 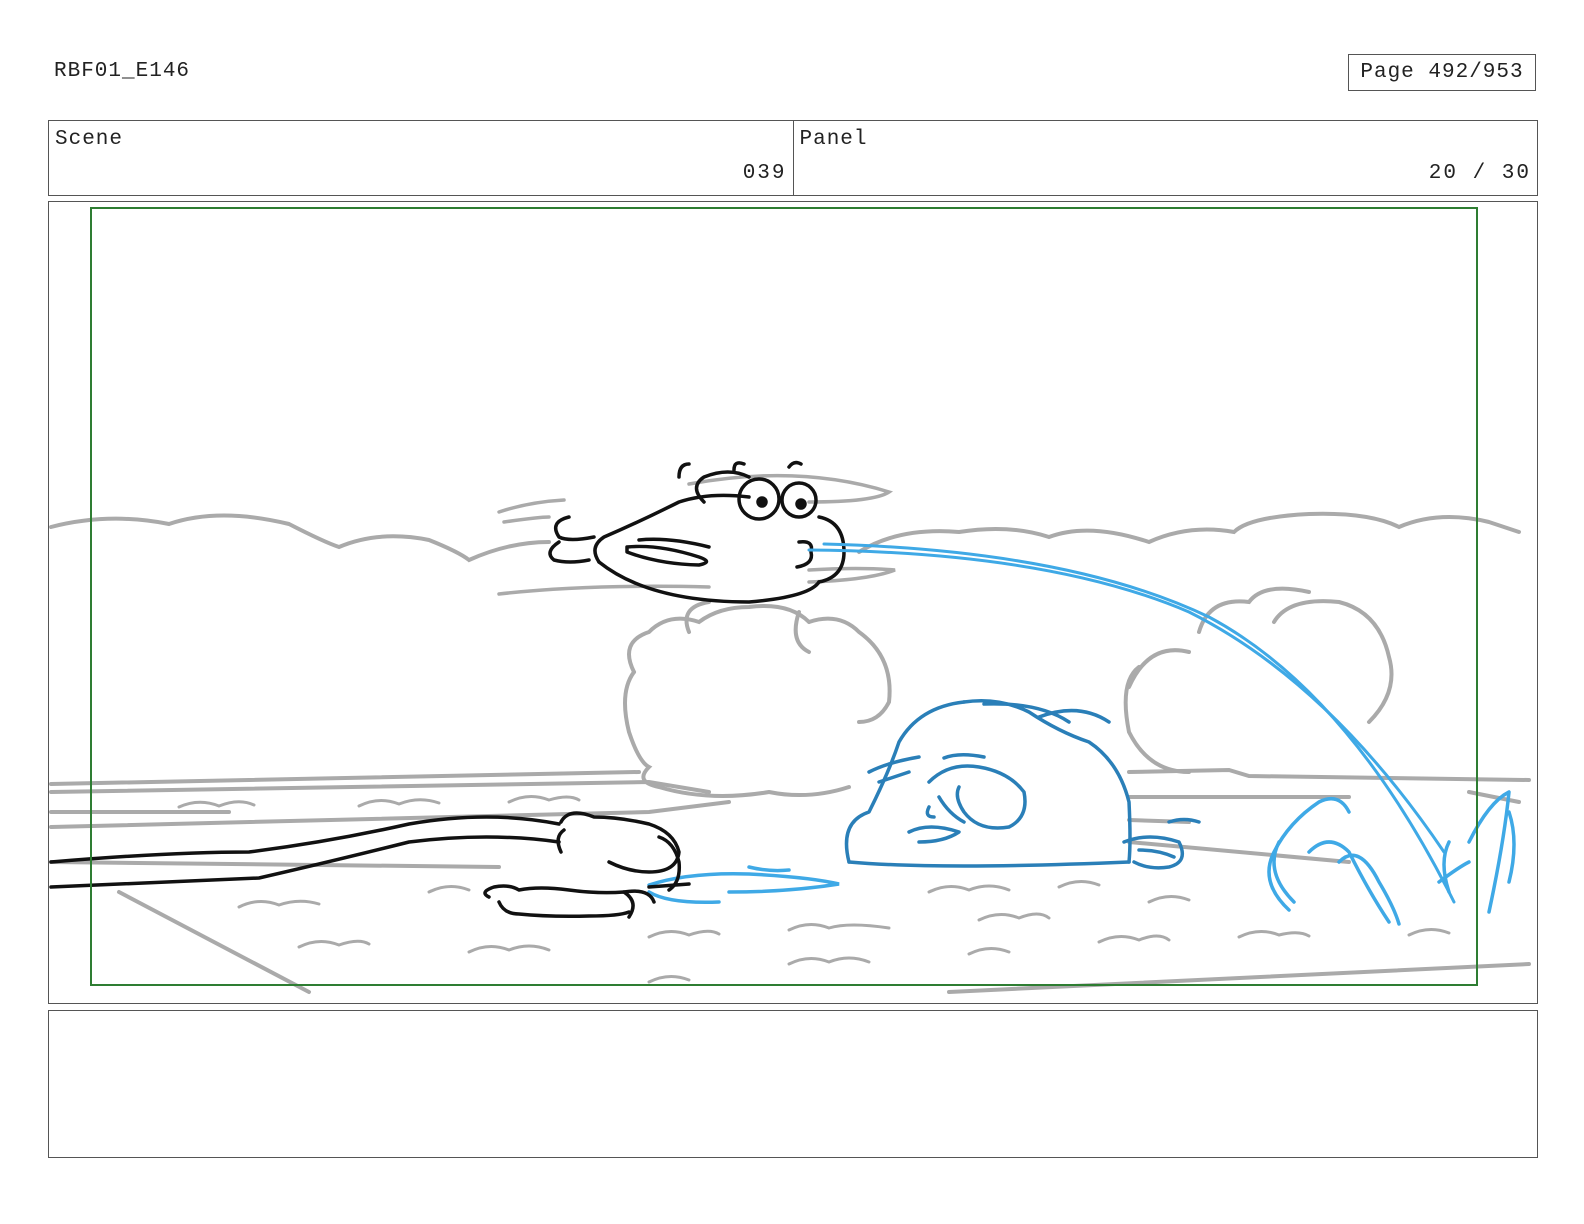 What do you see at coordinates (793, 1084) in the screenshot?
I see `notes-area` at bounding box center [793, 1084].